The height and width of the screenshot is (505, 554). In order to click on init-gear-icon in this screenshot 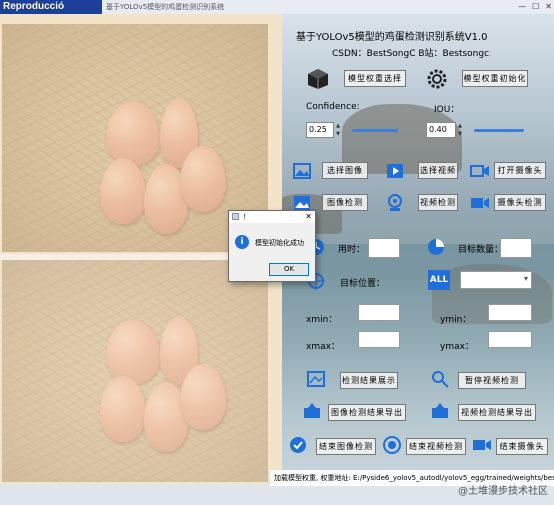, I will do `click(437, 79)`.